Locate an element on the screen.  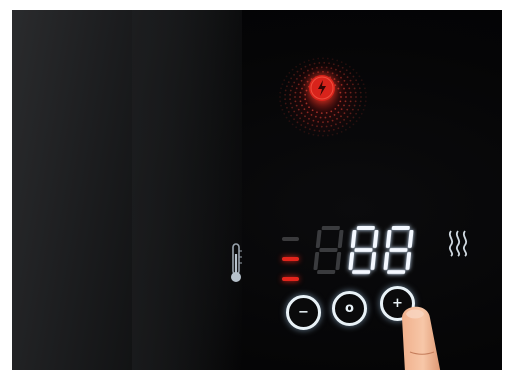
finger-image is located at coordinates (421, 338).